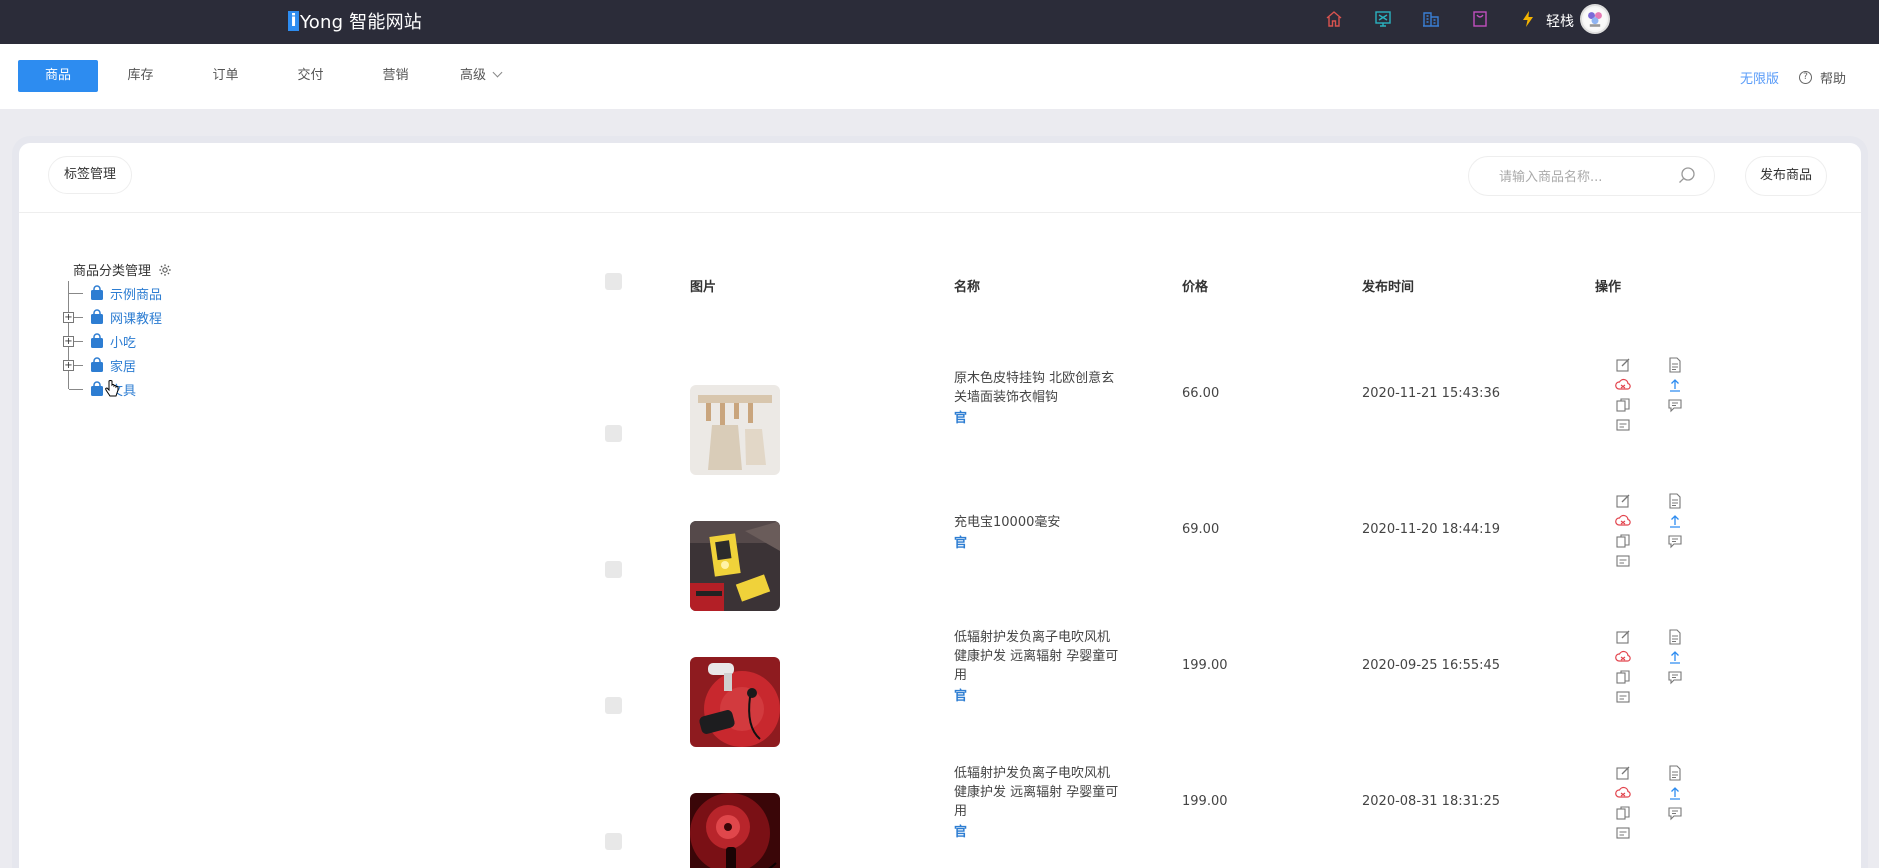  What do you see at coordinates (1595, 19) in the screenshot?
I see `avatar` at bounding box center [1595, 19].